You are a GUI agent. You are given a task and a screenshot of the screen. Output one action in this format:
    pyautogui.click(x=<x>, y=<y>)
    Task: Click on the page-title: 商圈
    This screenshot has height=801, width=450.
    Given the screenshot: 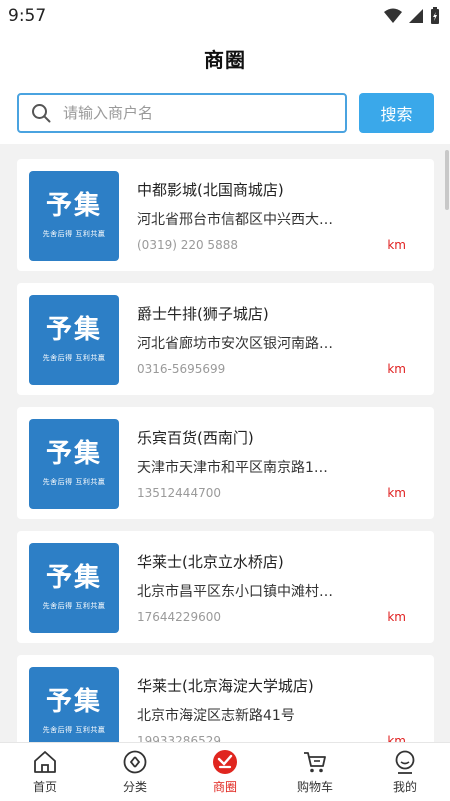 What is the action you would take?
    pyautogui.click(x=225, y=59)
    